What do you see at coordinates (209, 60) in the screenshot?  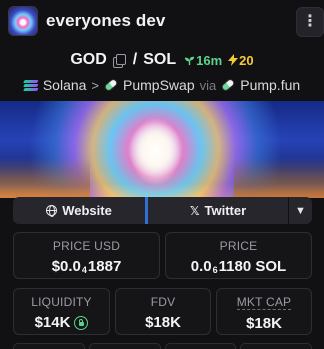 I see `pair-age-value: 16m` at bounding box center [209, 60].